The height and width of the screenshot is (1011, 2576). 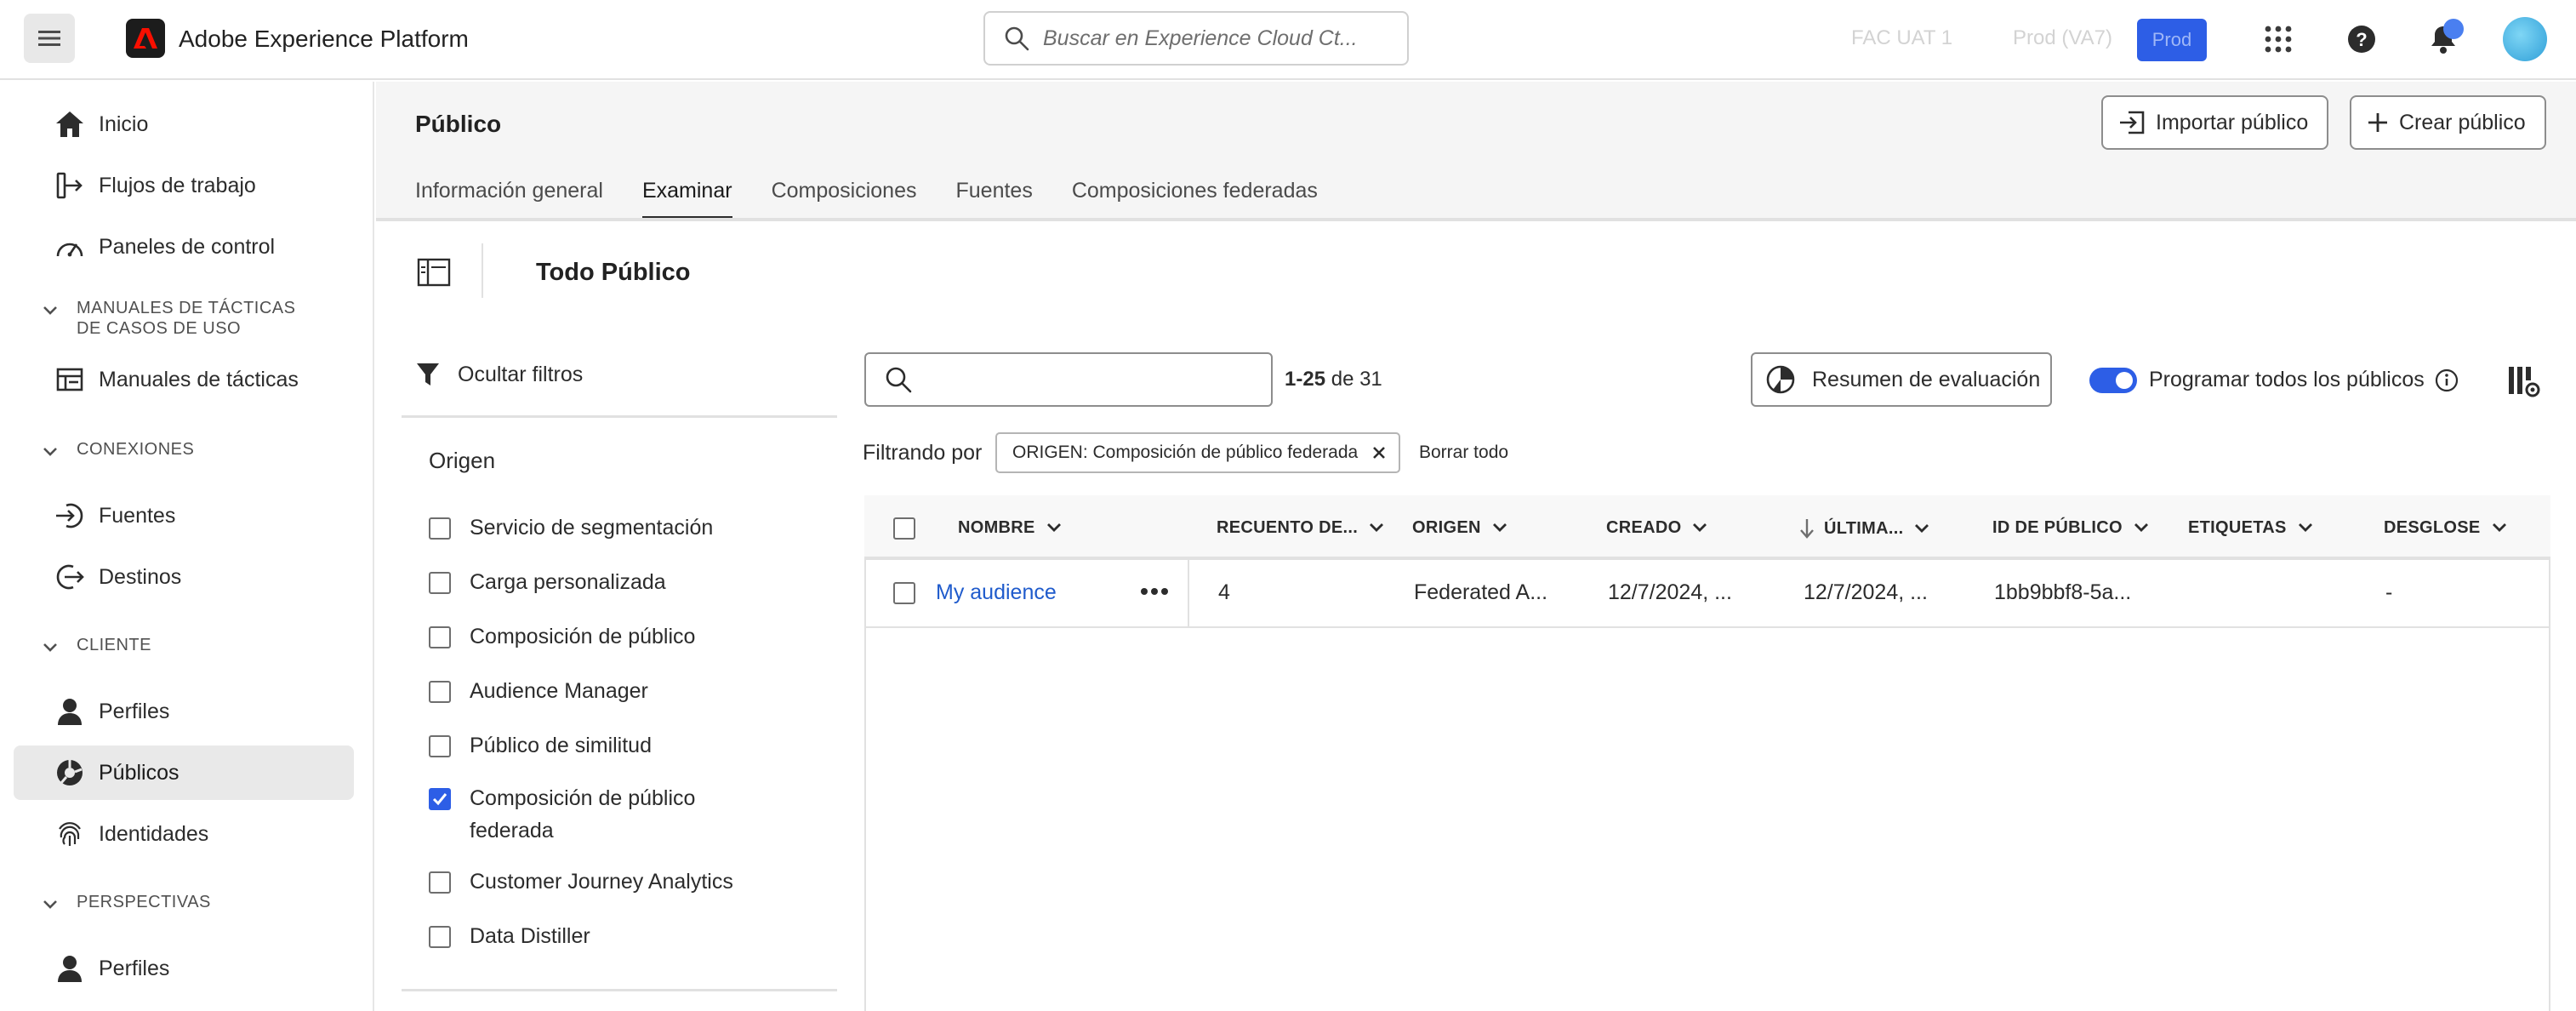 I want to click on column-header-label: ORIGEN, so click(x=1446, y=527).